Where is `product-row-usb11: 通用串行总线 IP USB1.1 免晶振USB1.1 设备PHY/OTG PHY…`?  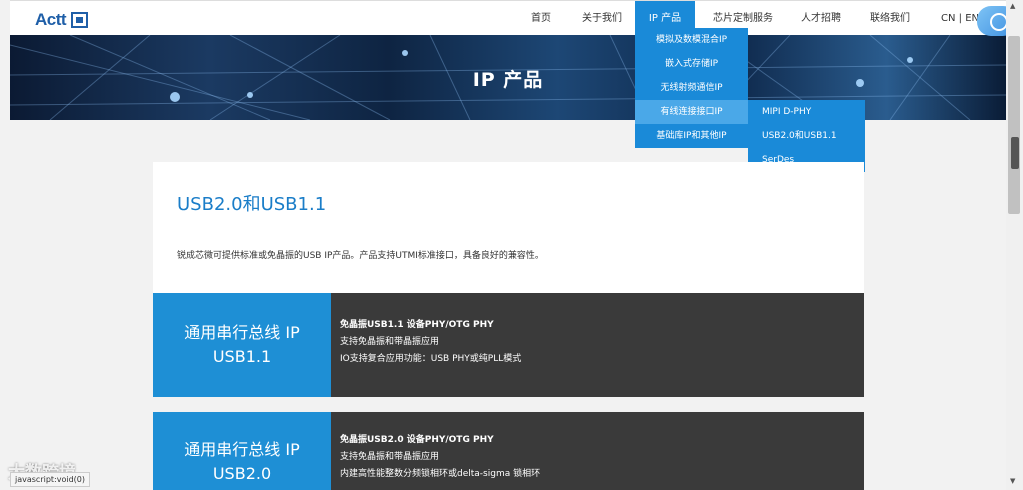 product-row-usb11: 通用串行总线 IP USB1.1 免晶振USB1.1 设备PHY/OTG PHY… is located at coordinates (508, 345).